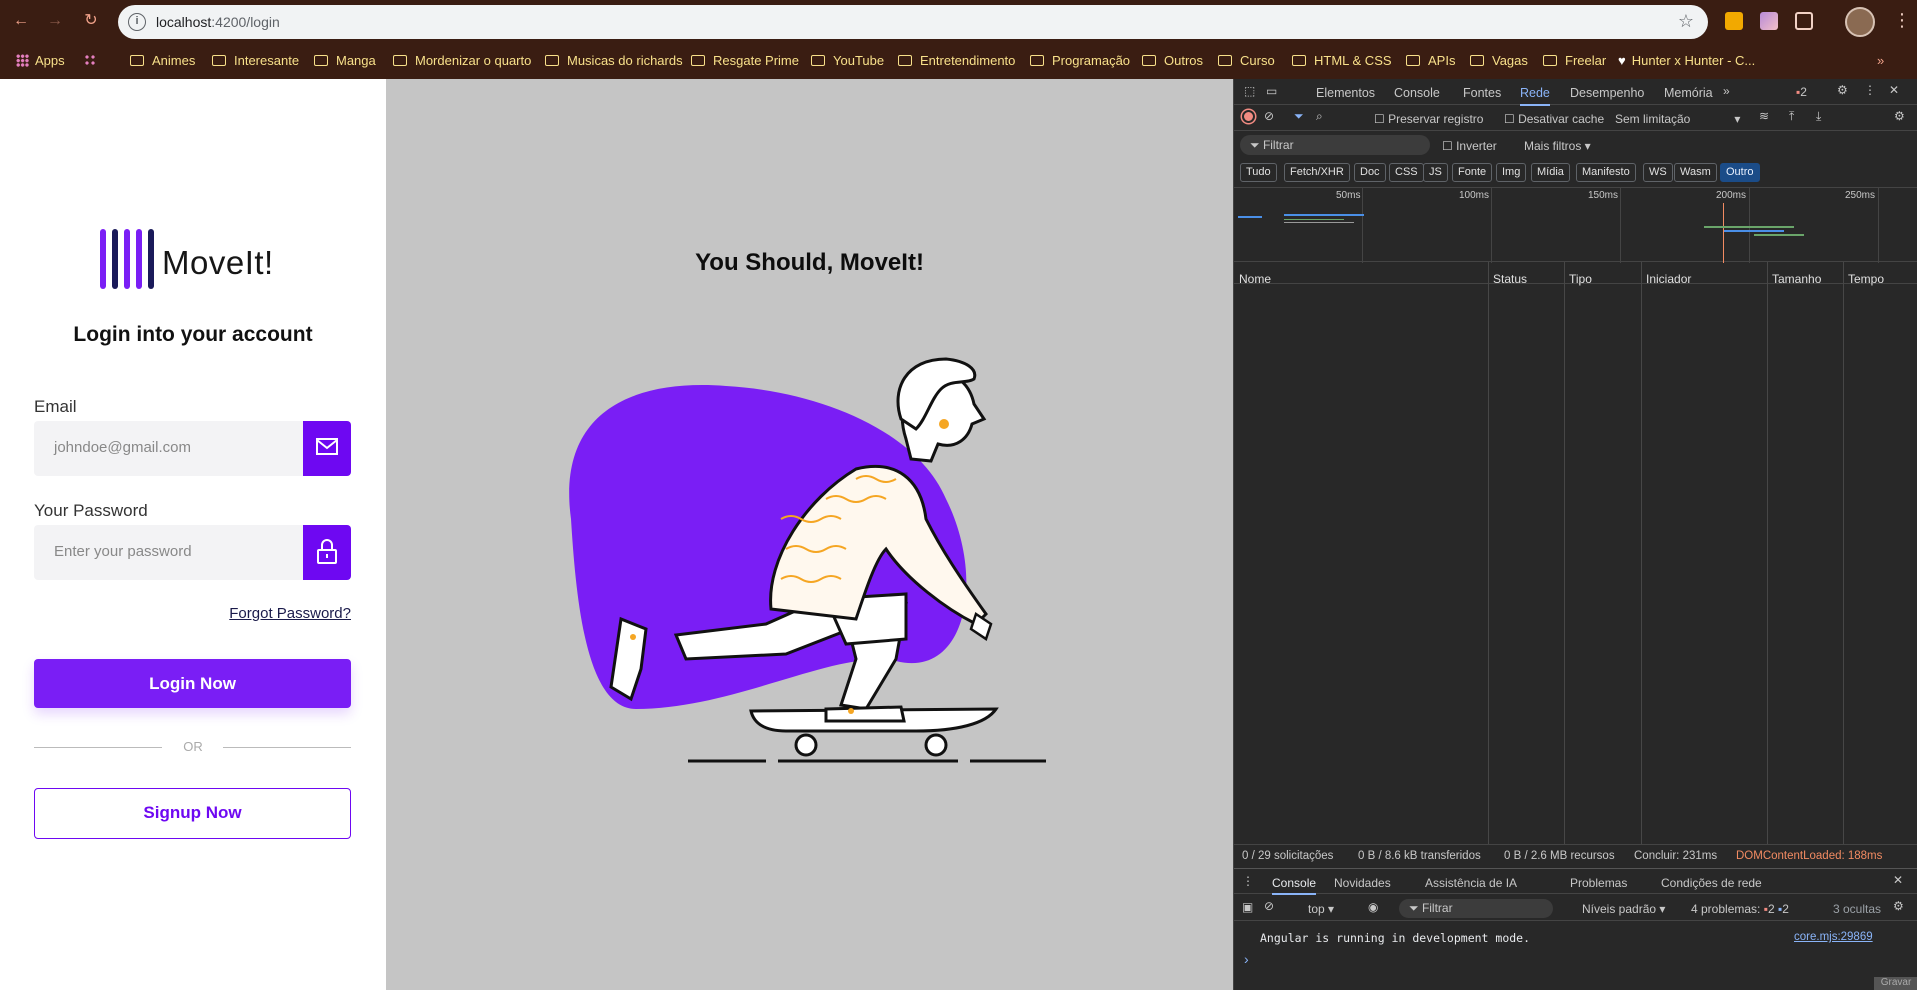 The width and height of the screenshot is (1917, 990). I want to click on network-conditions-icon: ≋, so click(1764, 116).